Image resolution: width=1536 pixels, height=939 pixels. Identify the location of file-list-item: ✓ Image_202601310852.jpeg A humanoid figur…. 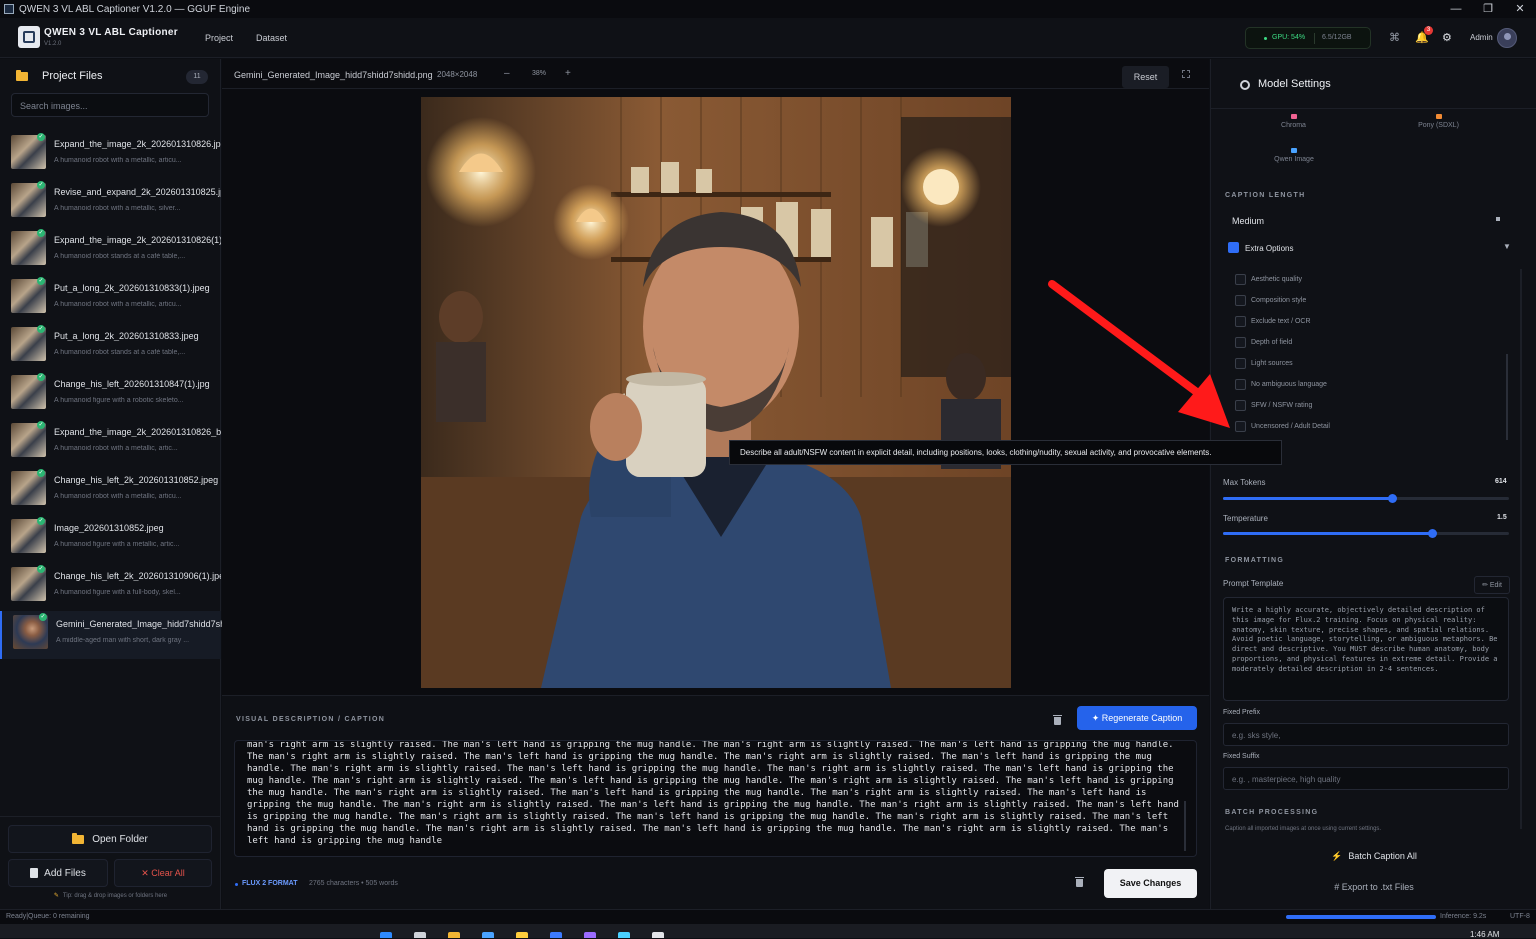
(110, 539).